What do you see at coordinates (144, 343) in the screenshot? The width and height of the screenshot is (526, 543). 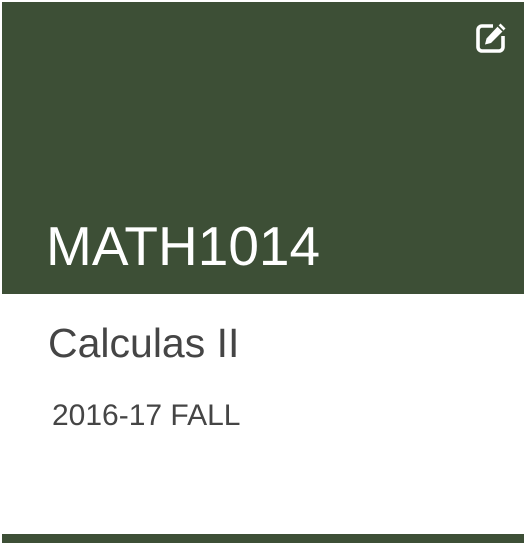 I see `course-name: Calculas II` at bounding box center [144, 343].